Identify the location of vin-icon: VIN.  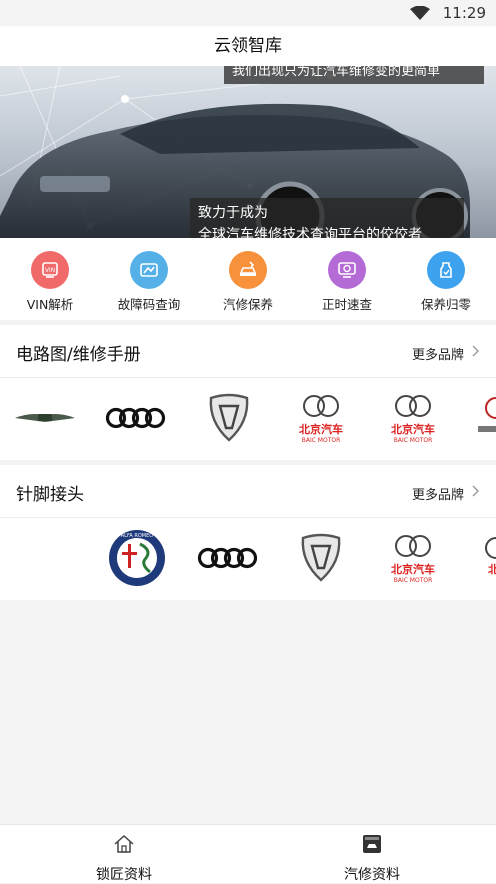
(50, 270).